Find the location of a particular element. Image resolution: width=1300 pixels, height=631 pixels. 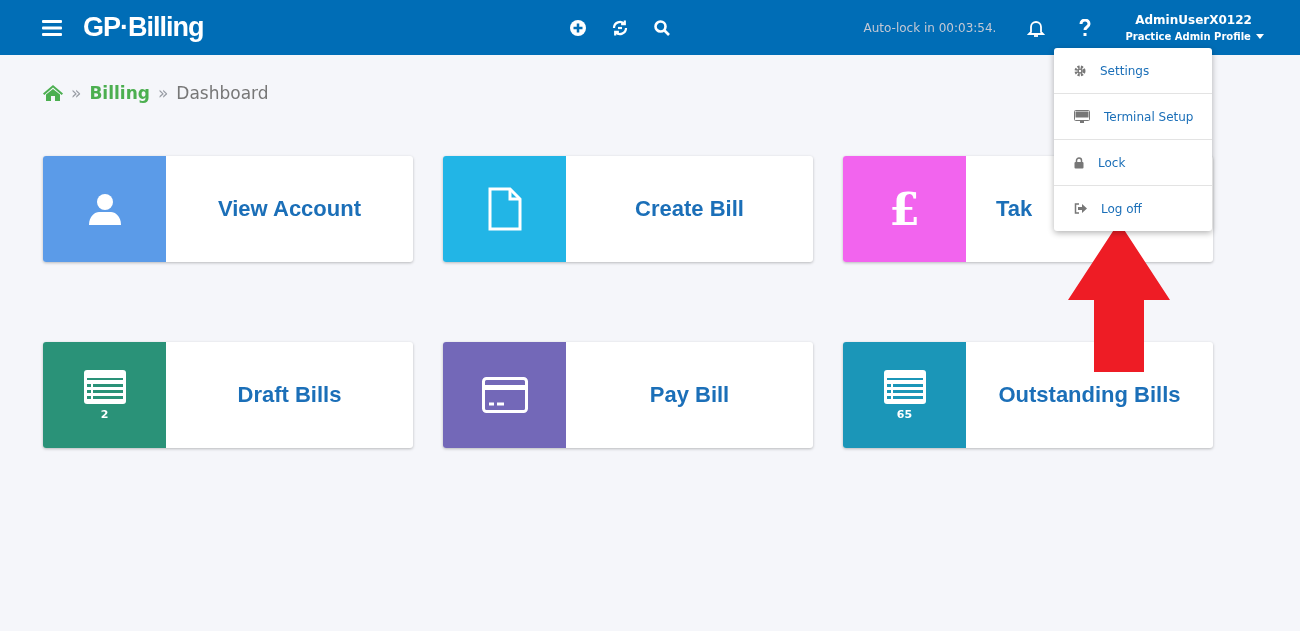

card-icon is located at coordinates (504, 395).